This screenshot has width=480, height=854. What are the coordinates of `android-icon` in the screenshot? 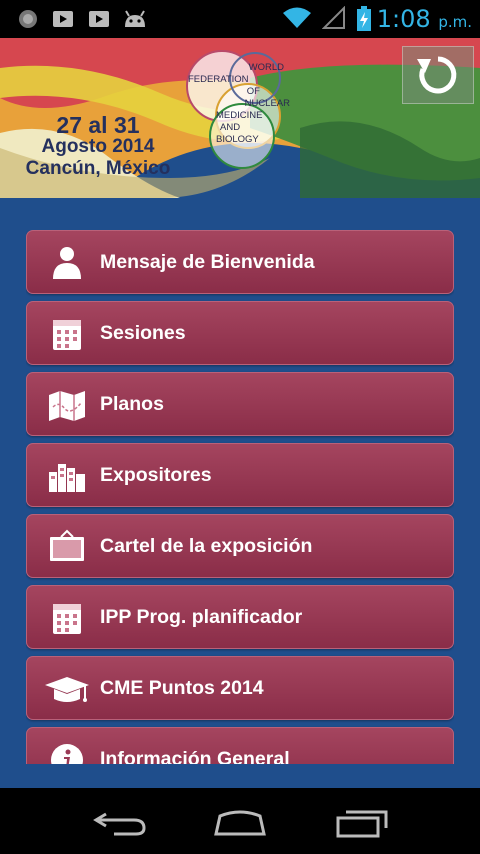 It's located at (135, 18).